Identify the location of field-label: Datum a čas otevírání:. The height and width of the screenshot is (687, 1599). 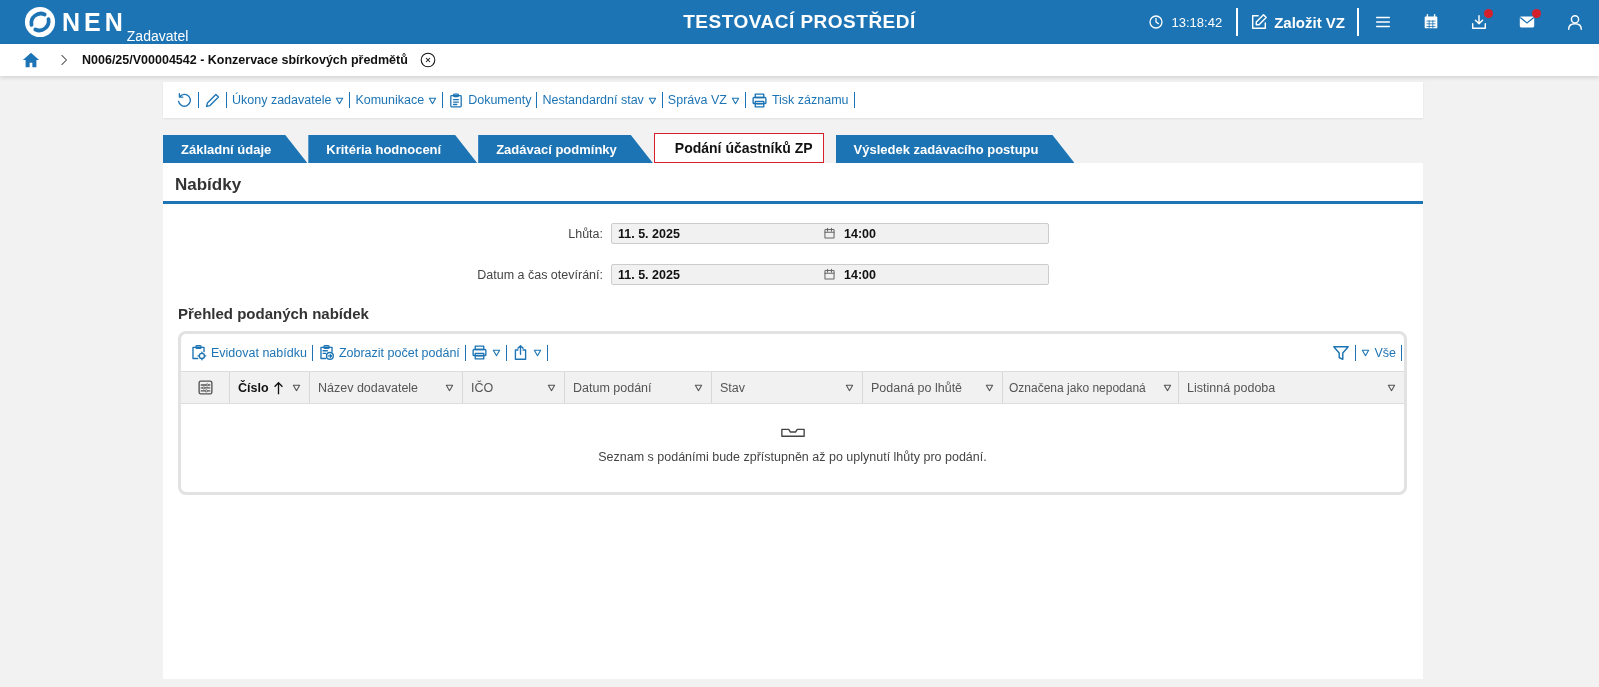
(539, 274).